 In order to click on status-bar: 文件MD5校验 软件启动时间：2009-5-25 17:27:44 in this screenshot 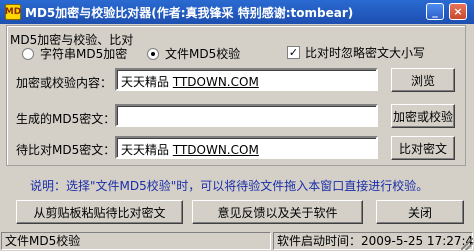, I will do `click(237, 241)`.